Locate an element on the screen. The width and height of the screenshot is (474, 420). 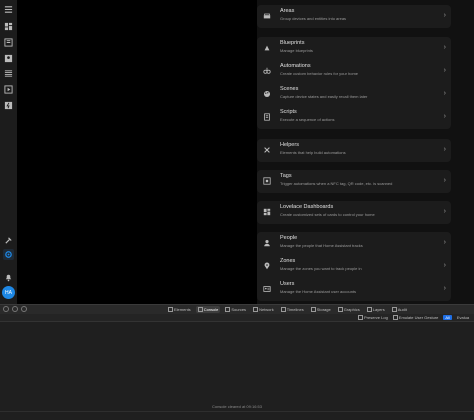
preserve-log-toggle: Preserve Log is located at coordinates (373, 317).